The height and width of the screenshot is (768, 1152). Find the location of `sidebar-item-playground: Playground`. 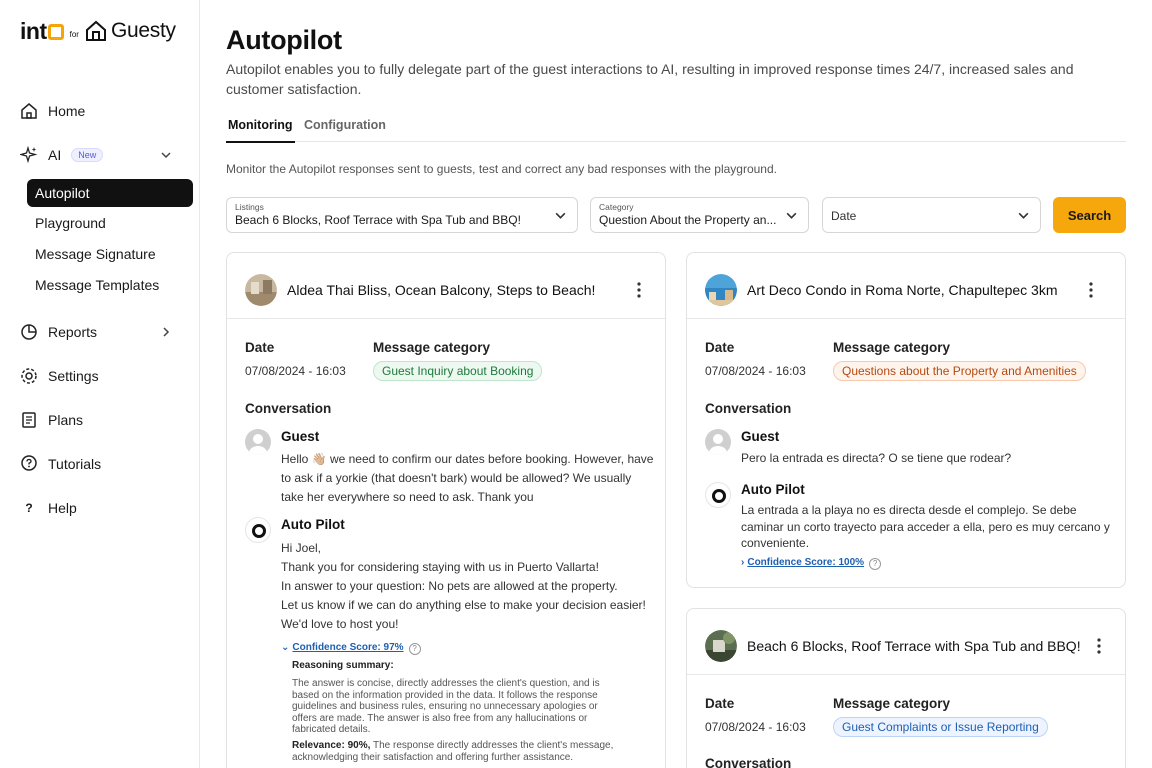

sidebar-item-playground: Playground is located at coordinates (70, 223).